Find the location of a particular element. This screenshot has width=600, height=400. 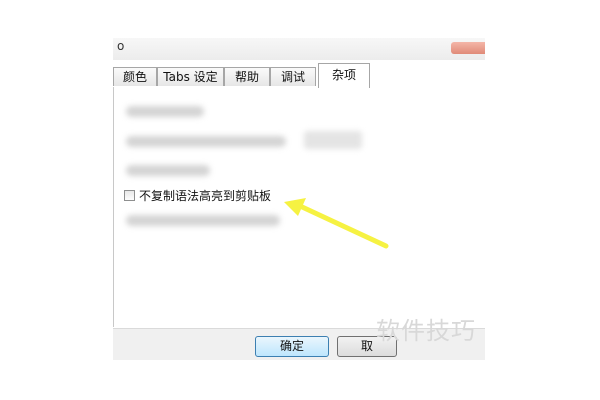

tab-misc: 杂项 is located at coordinates (344, 75).